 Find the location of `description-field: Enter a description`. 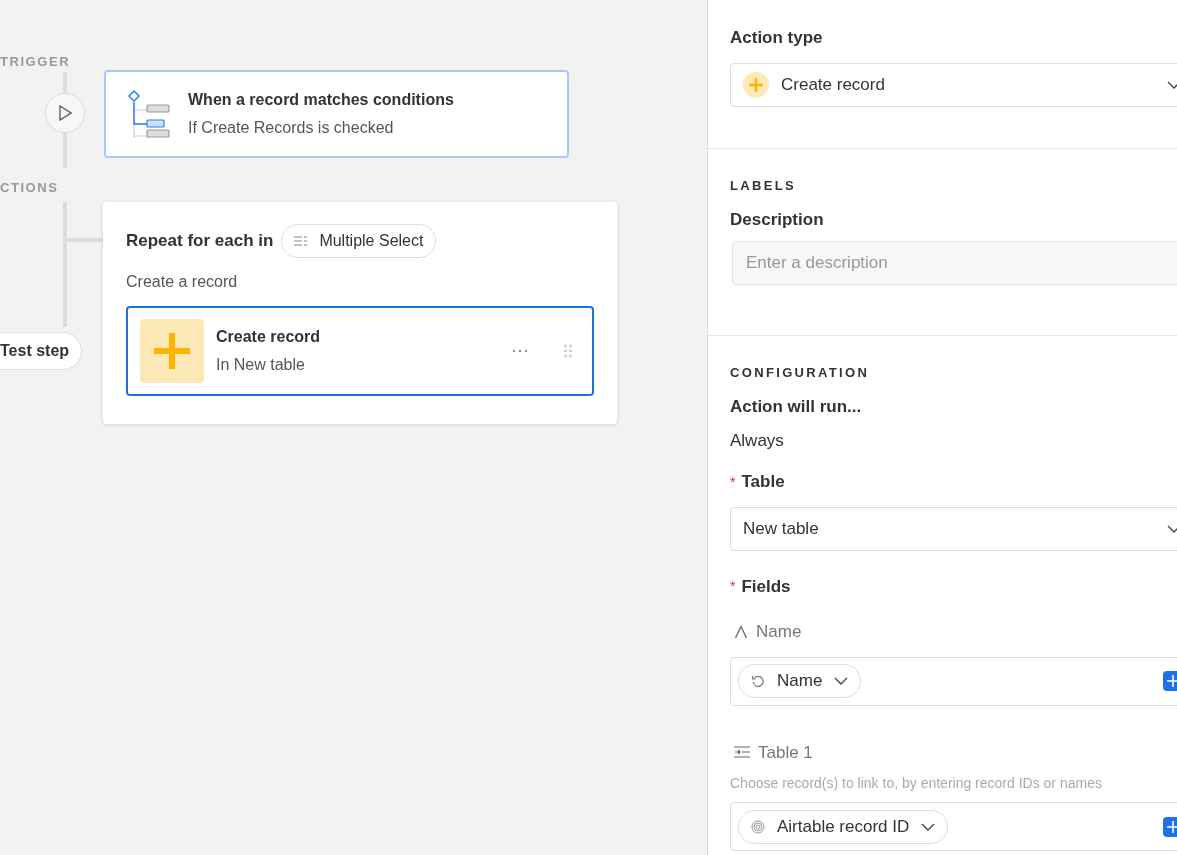

description-field: Enter a description is located at coordinates (954, 262).